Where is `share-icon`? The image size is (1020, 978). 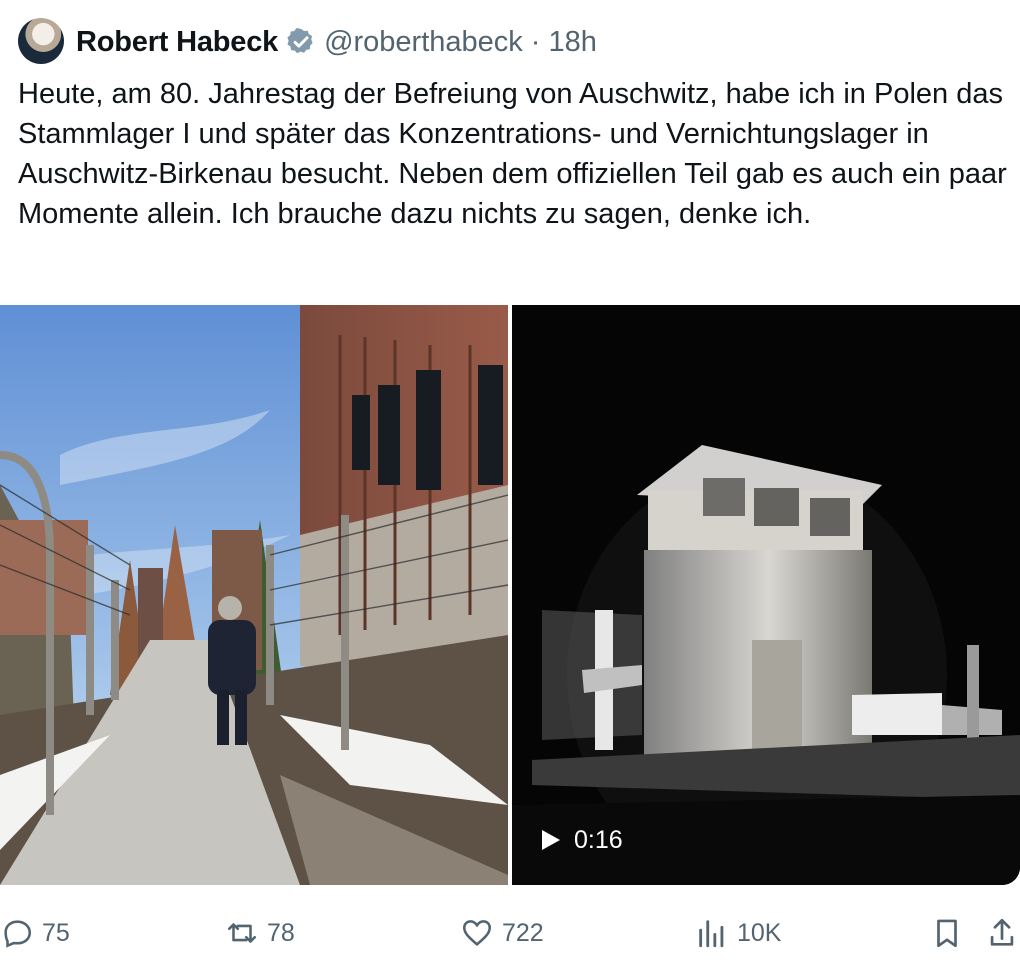 share-icon is located at coordinates (1002, 932).